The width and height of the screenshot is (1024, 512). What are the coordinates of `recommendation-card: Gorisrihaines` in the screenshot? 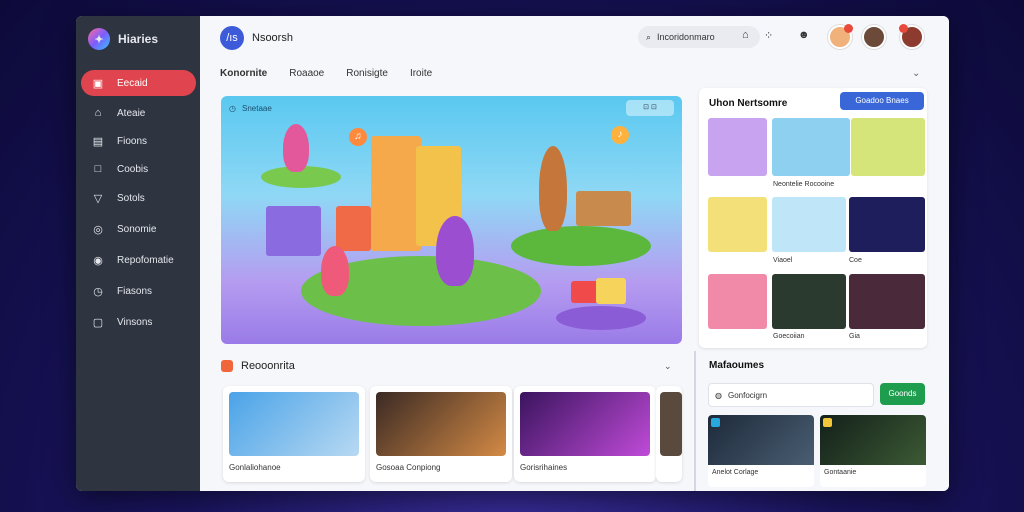 It's located at (585, 434).